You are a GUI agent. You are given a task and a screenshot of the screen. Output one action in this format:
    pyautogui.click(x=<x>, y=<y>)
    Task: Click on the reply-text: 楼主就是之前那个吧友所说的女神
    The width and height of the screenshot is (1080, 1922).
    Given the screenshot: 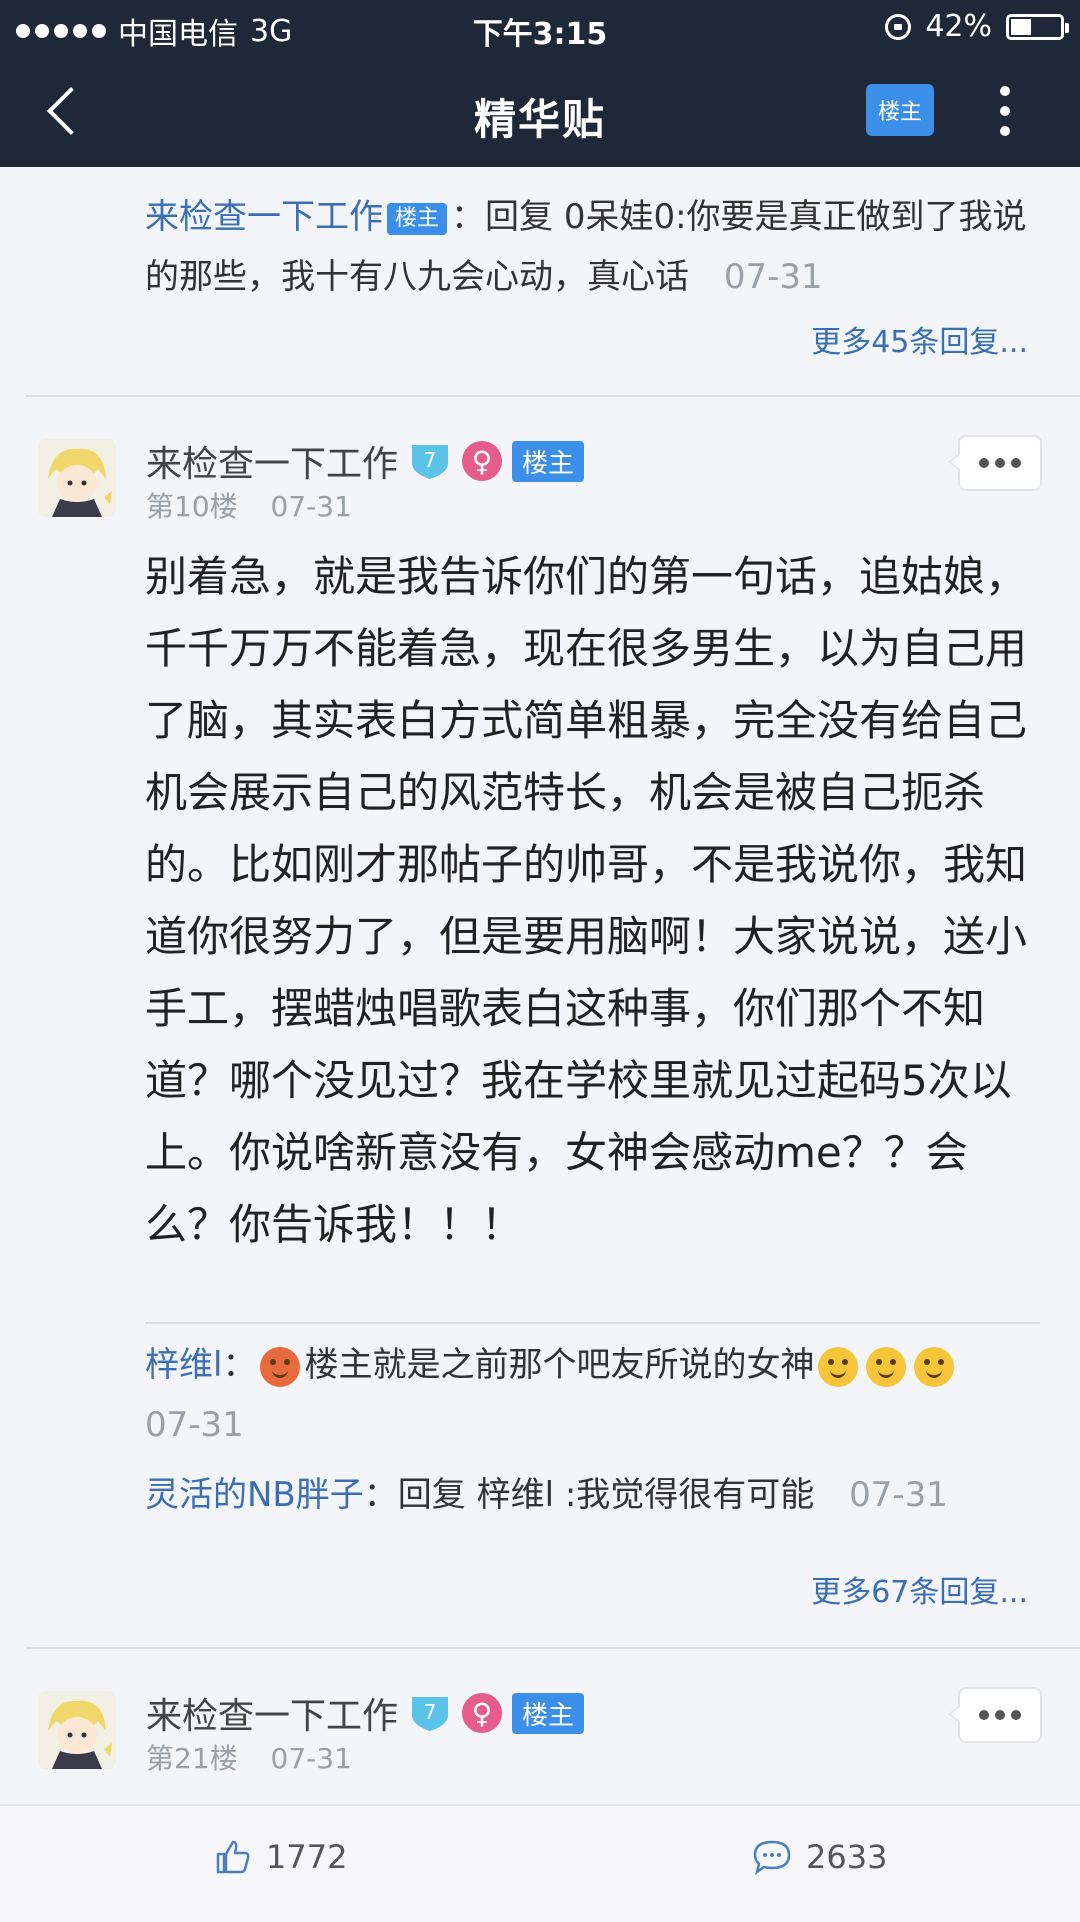 What is the action you would take?
    pyautogui.click(x=559, y=1365)
    